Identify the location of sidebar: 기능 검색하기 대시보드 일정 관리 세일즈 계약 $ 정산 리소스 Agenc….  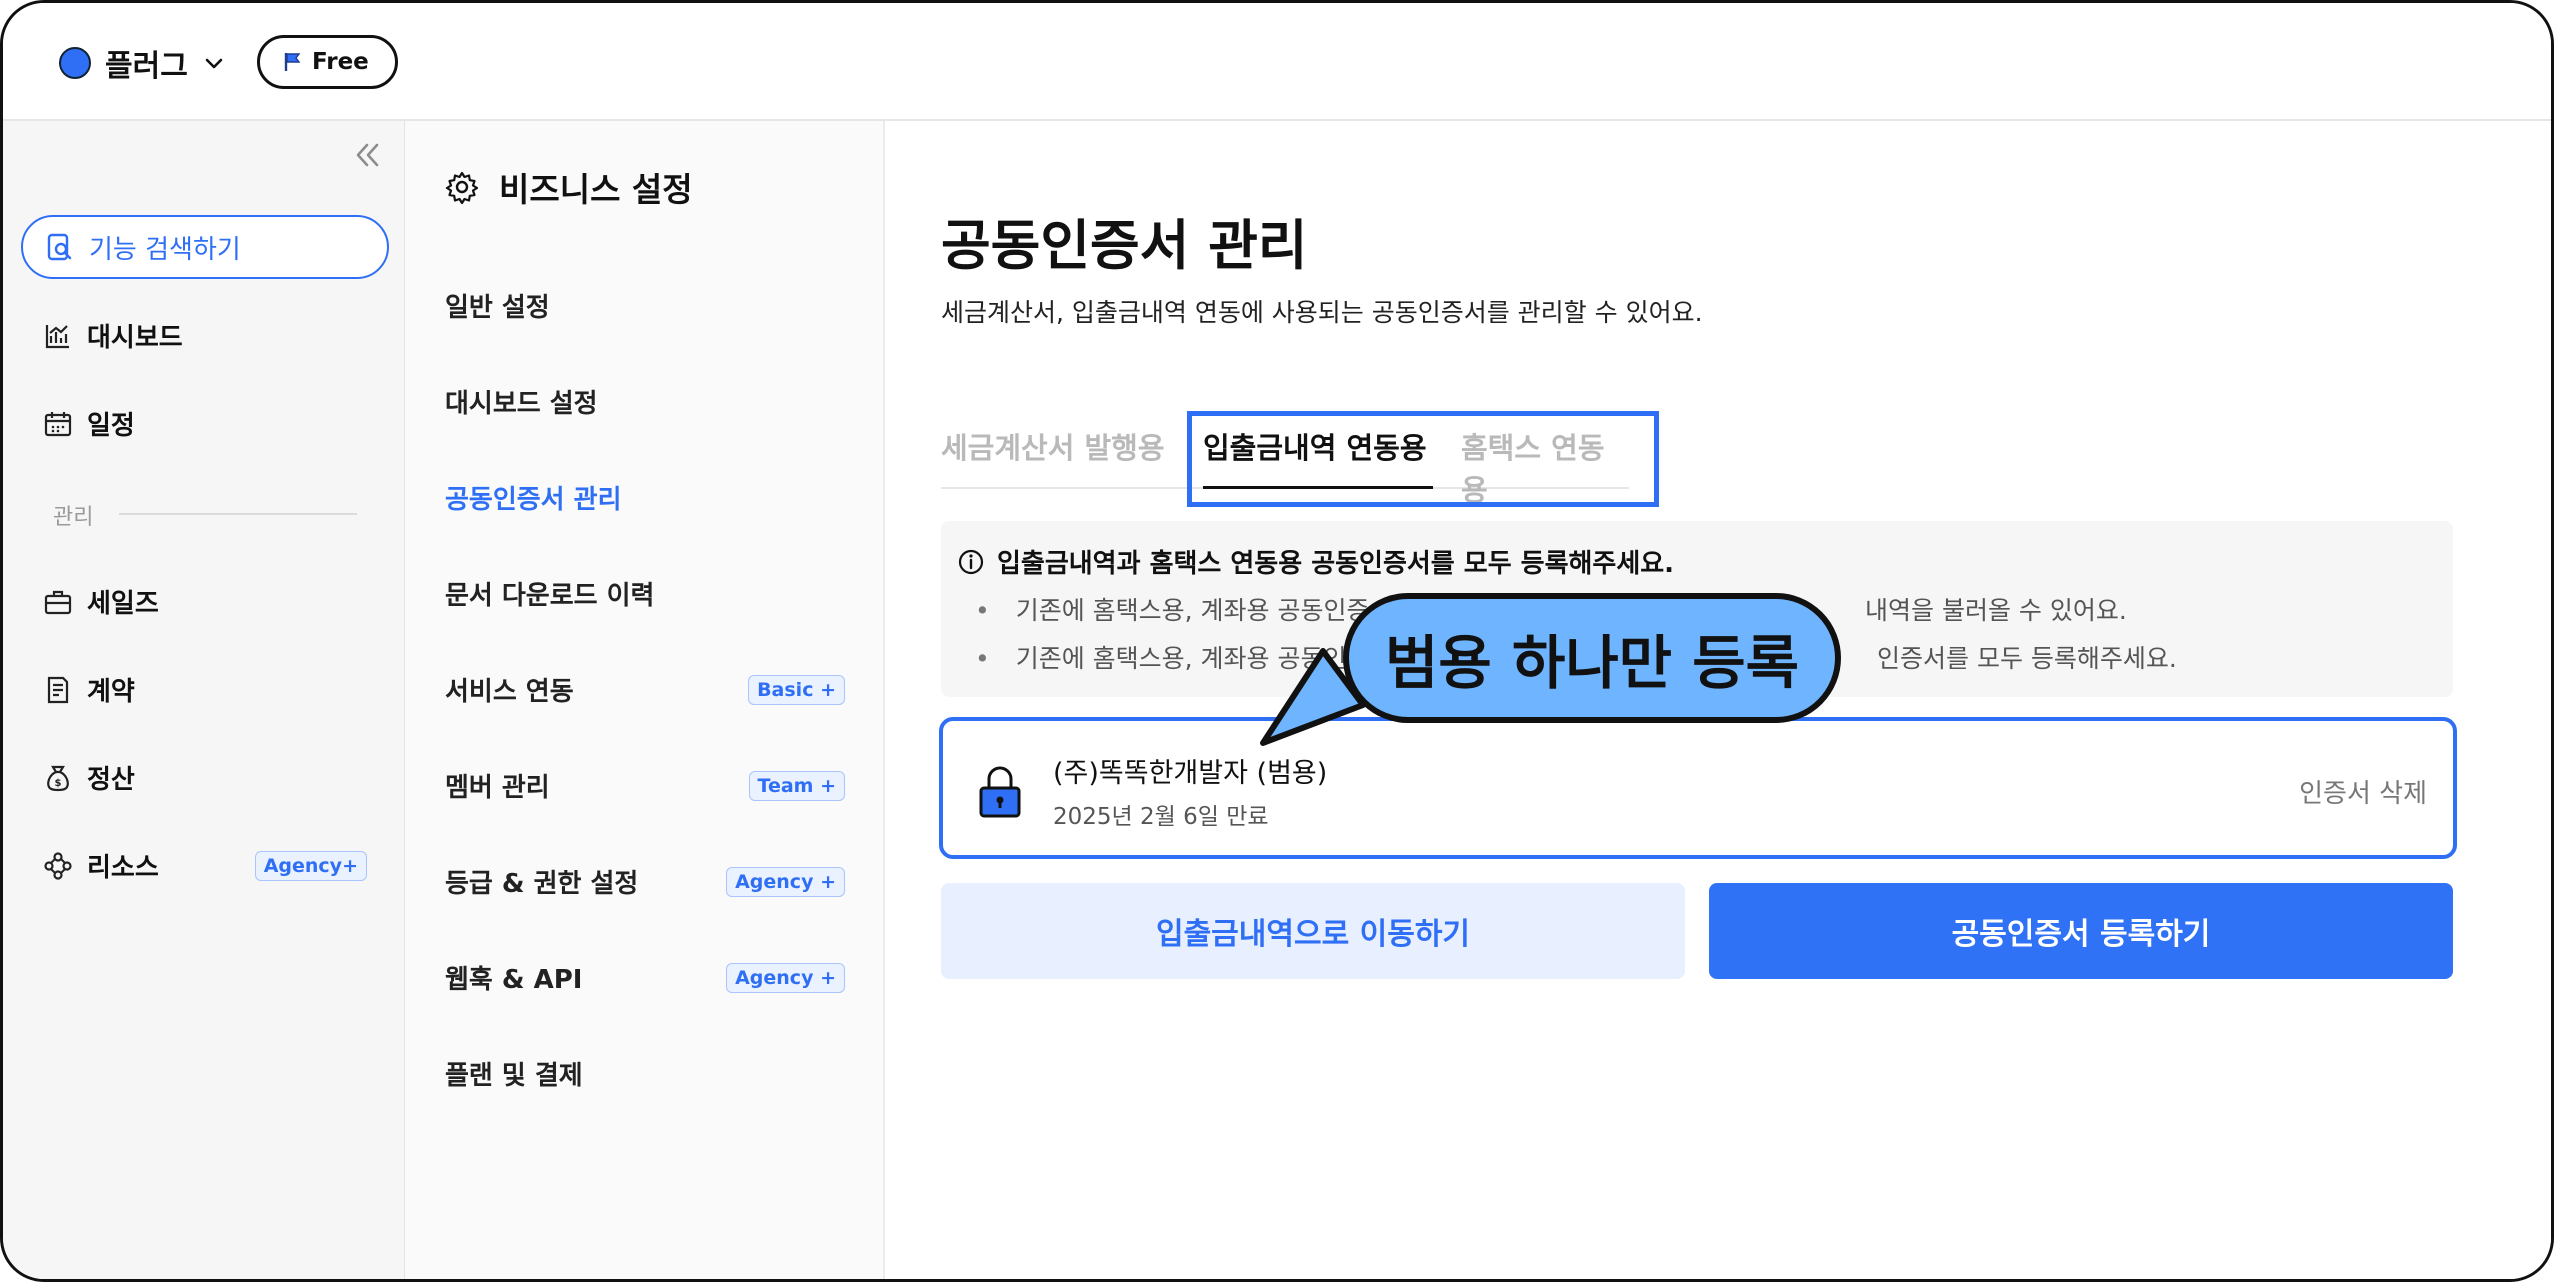
(204, 700).